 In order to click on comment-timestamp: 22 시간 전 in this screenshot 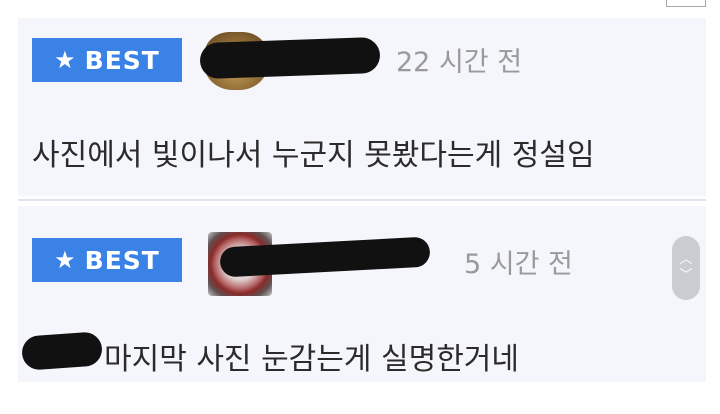, I will do `click(459, 62)`.